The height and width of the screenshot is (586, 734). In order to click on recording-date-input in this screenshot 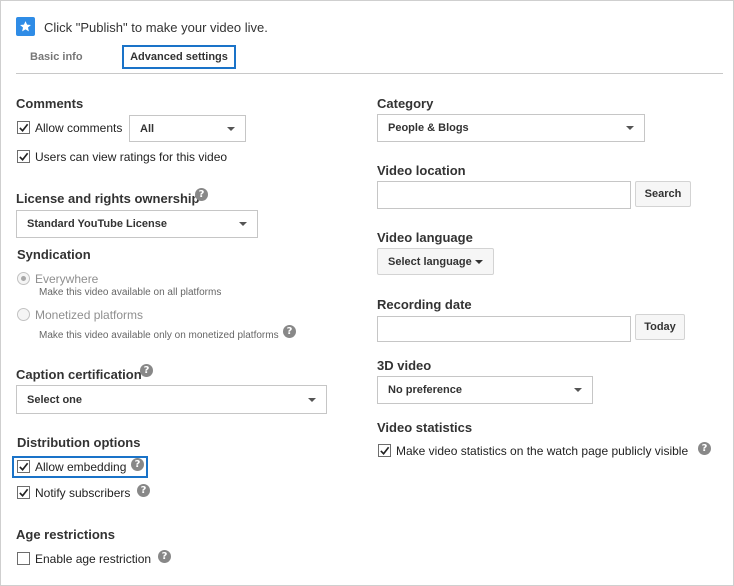, I will do `click(504, 329)`.